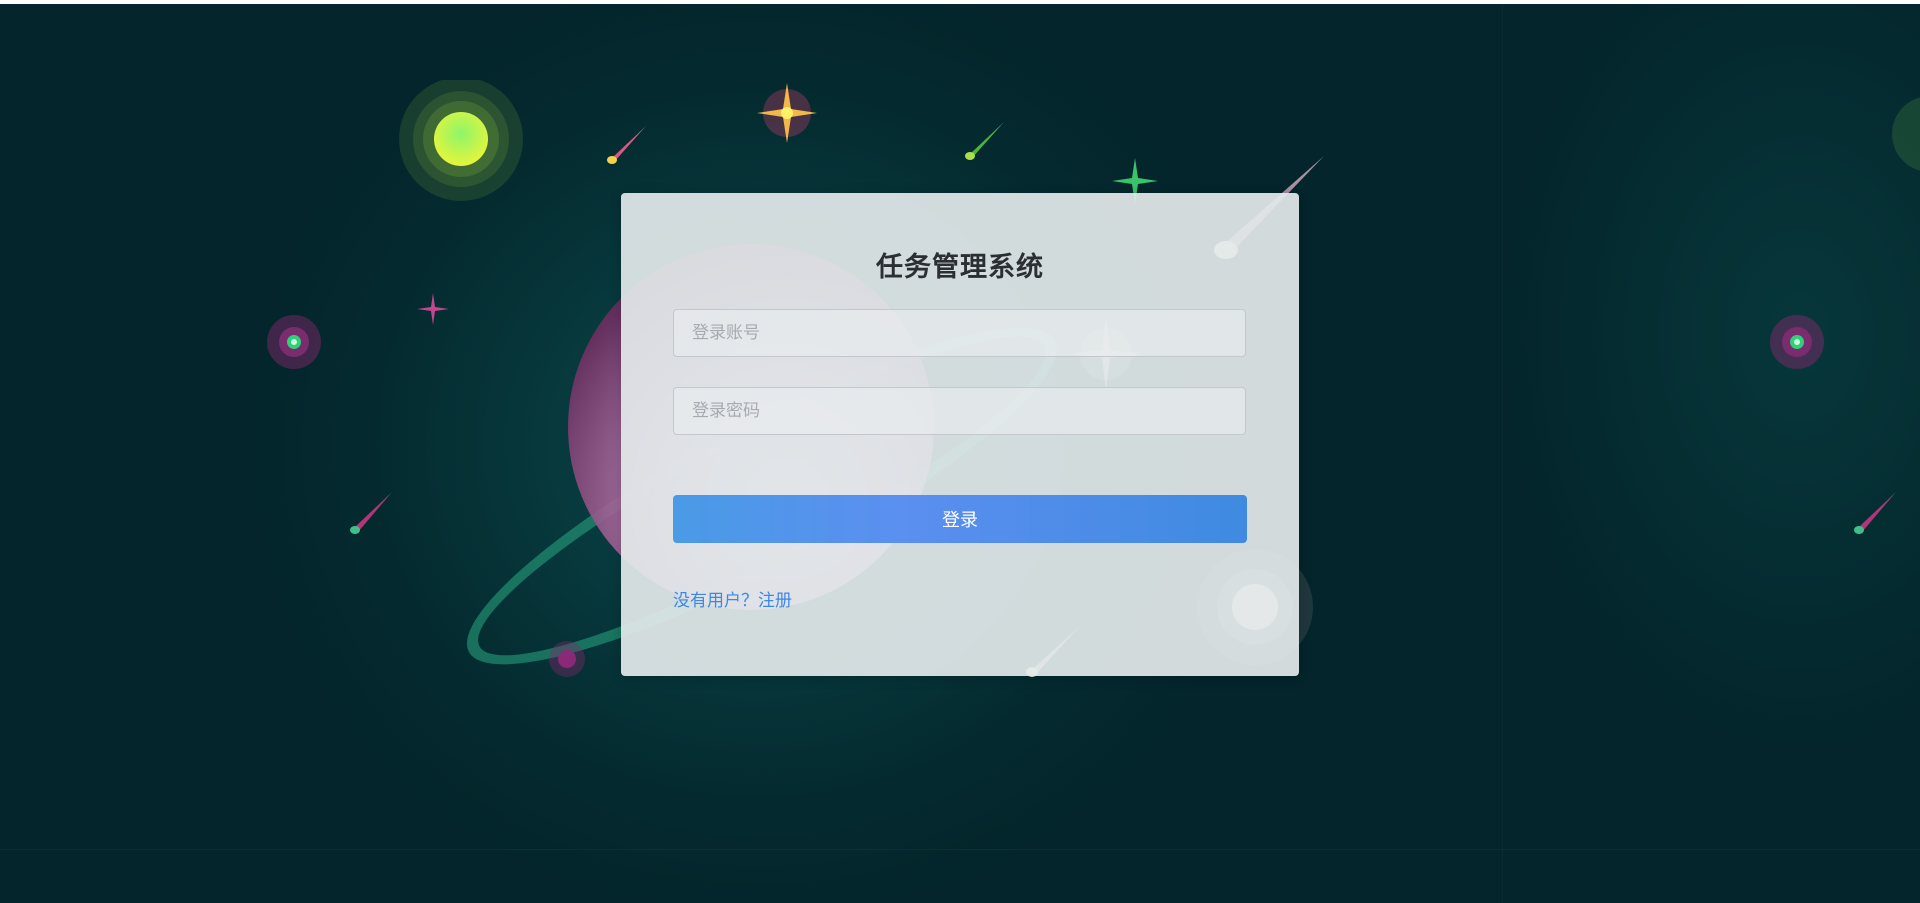 The width and height of the screenshot is (1920, 903). I want to click on small-planet-icon, so click(567, 659).